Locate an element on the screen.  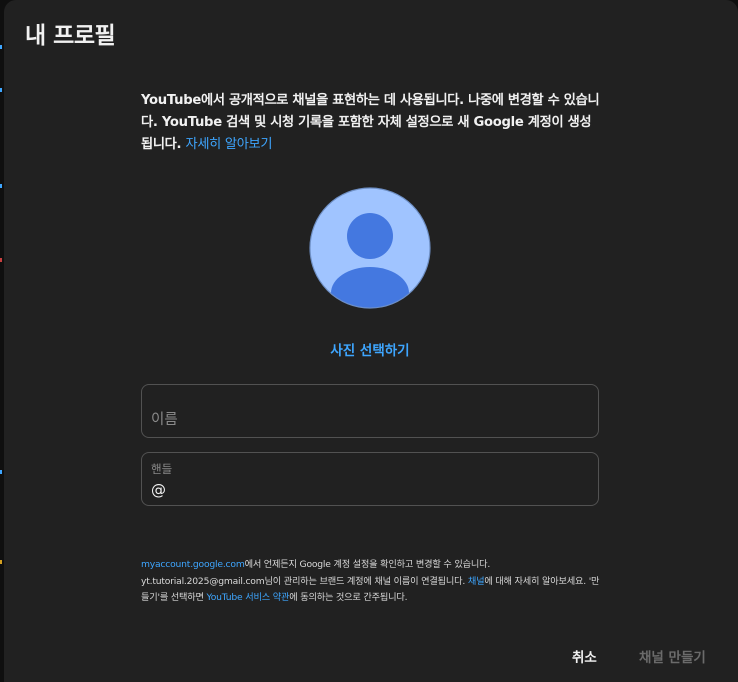
footer-email: yt.tutorial.2025@gmail.com is located at coordinates (203, 581).